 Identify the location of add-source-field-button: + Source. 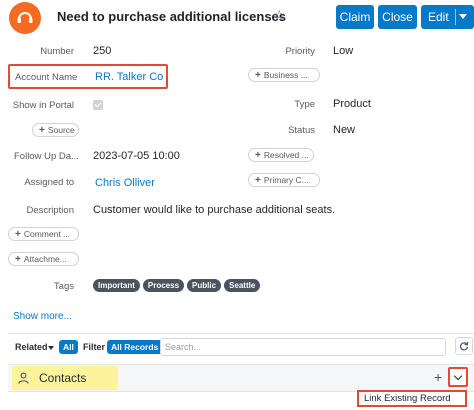
(55, 130).